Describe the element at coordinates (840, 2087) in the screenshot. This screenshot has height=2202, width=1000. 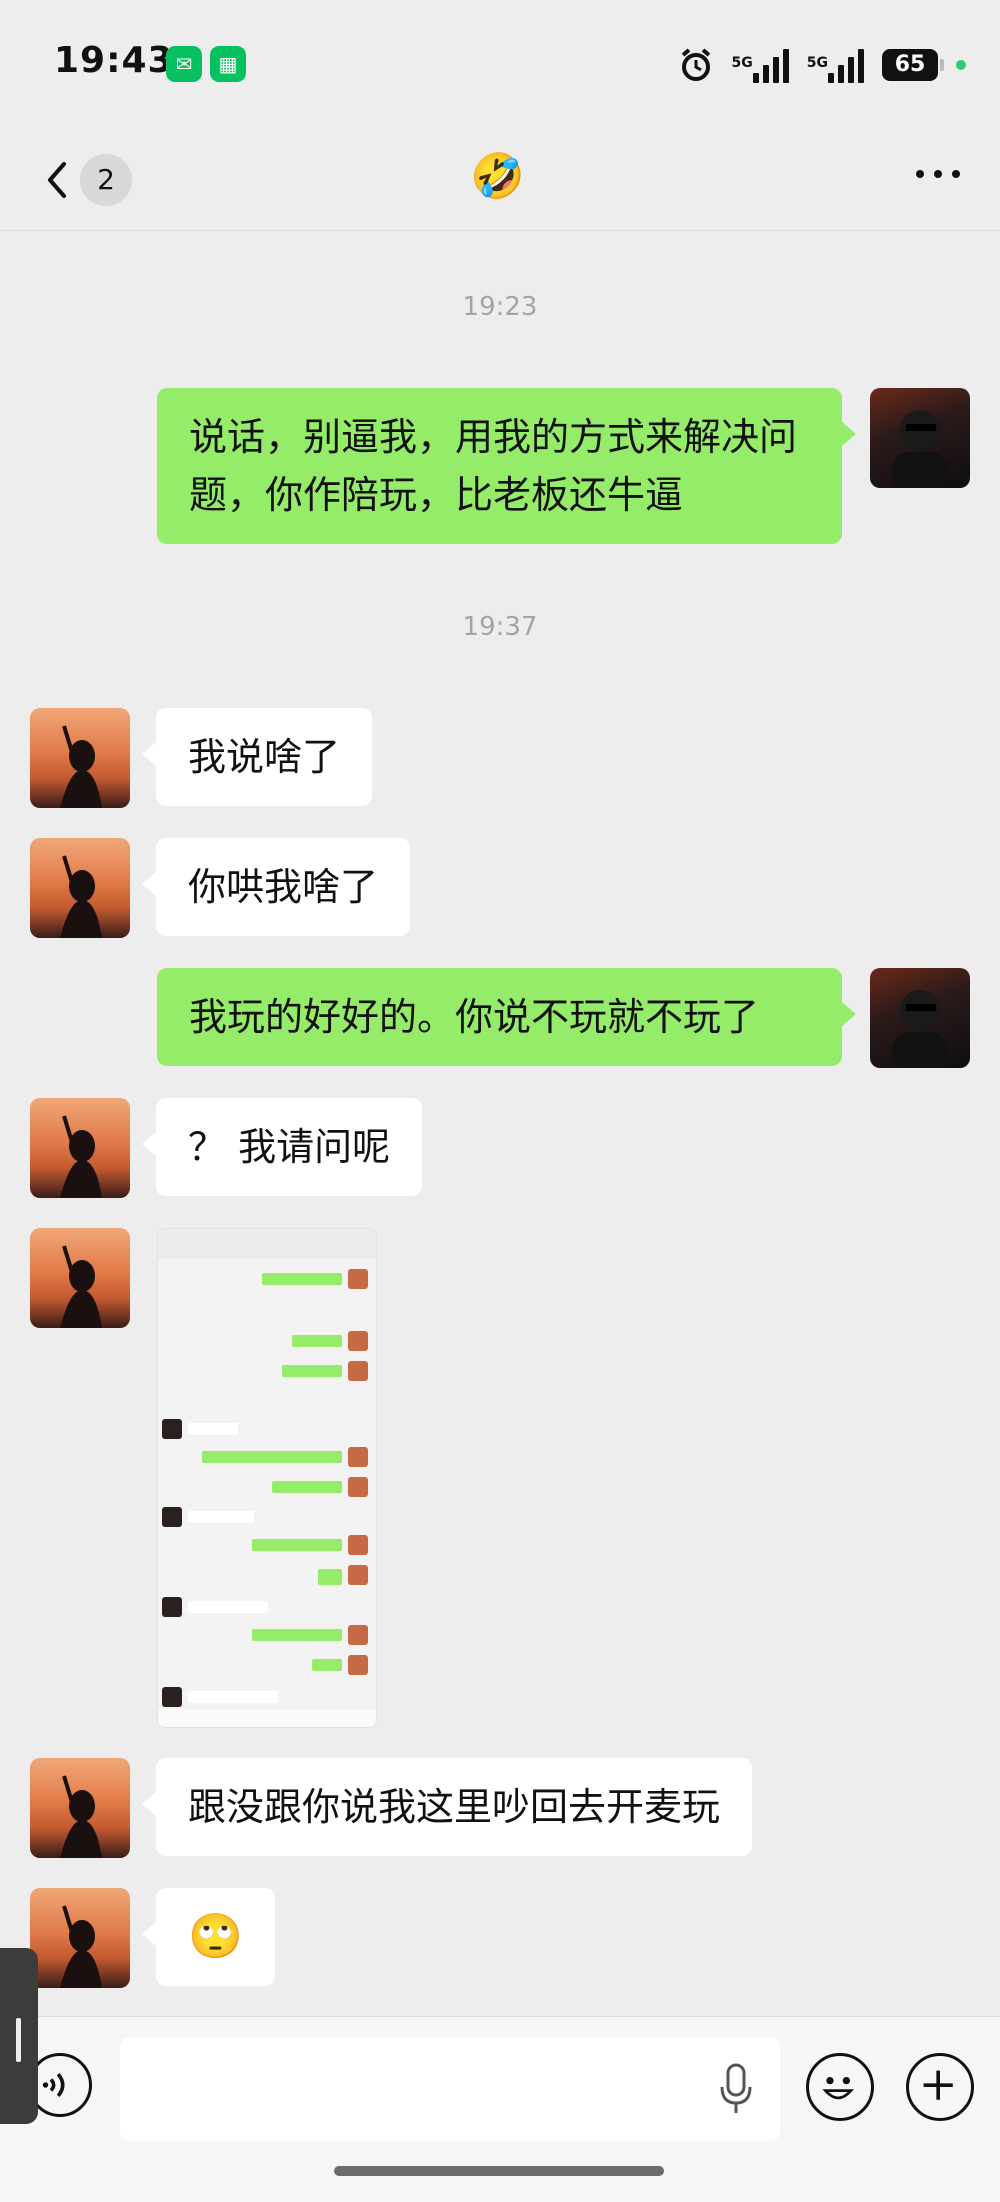
I see `emoji-icon` at that location.